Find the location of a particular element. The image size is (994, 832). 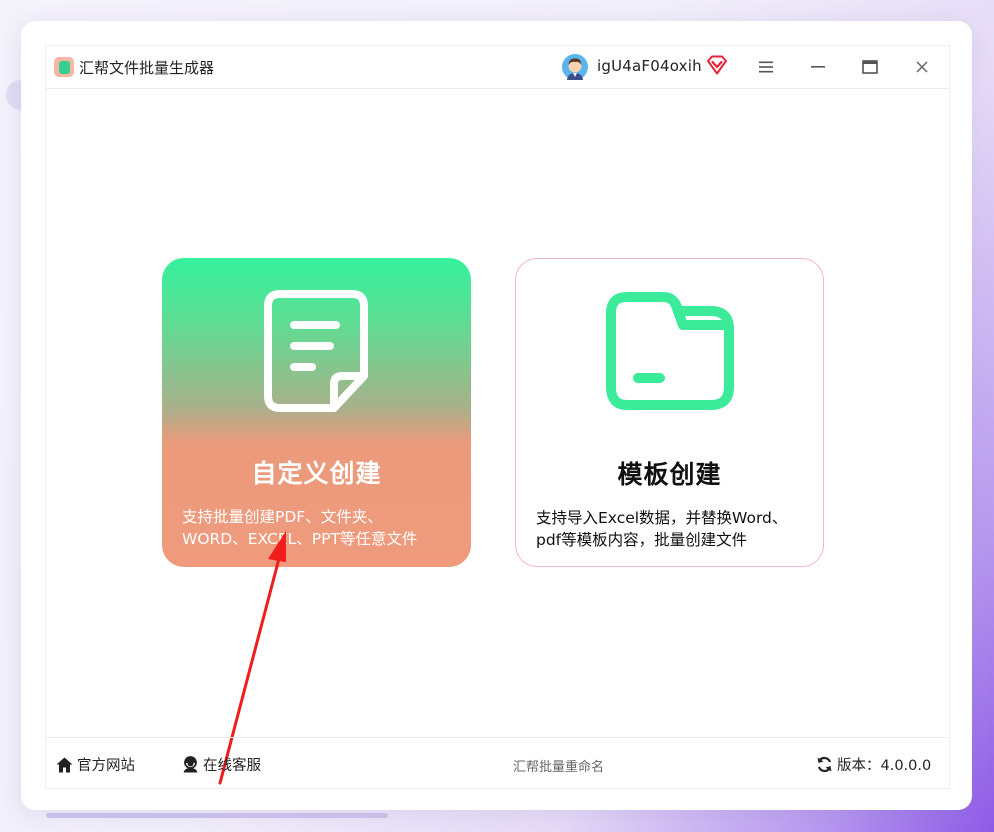

background-scrollbar is located at coordinates (217, 815).